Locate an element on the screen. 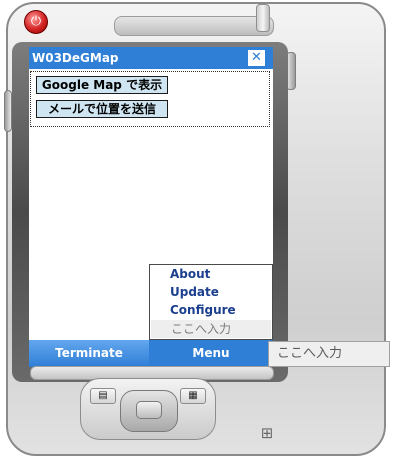 The width and height of the screenshot is (396, 464). menu-popup: About Update Configure ここへ入力 is located at coordinates (211, 302).